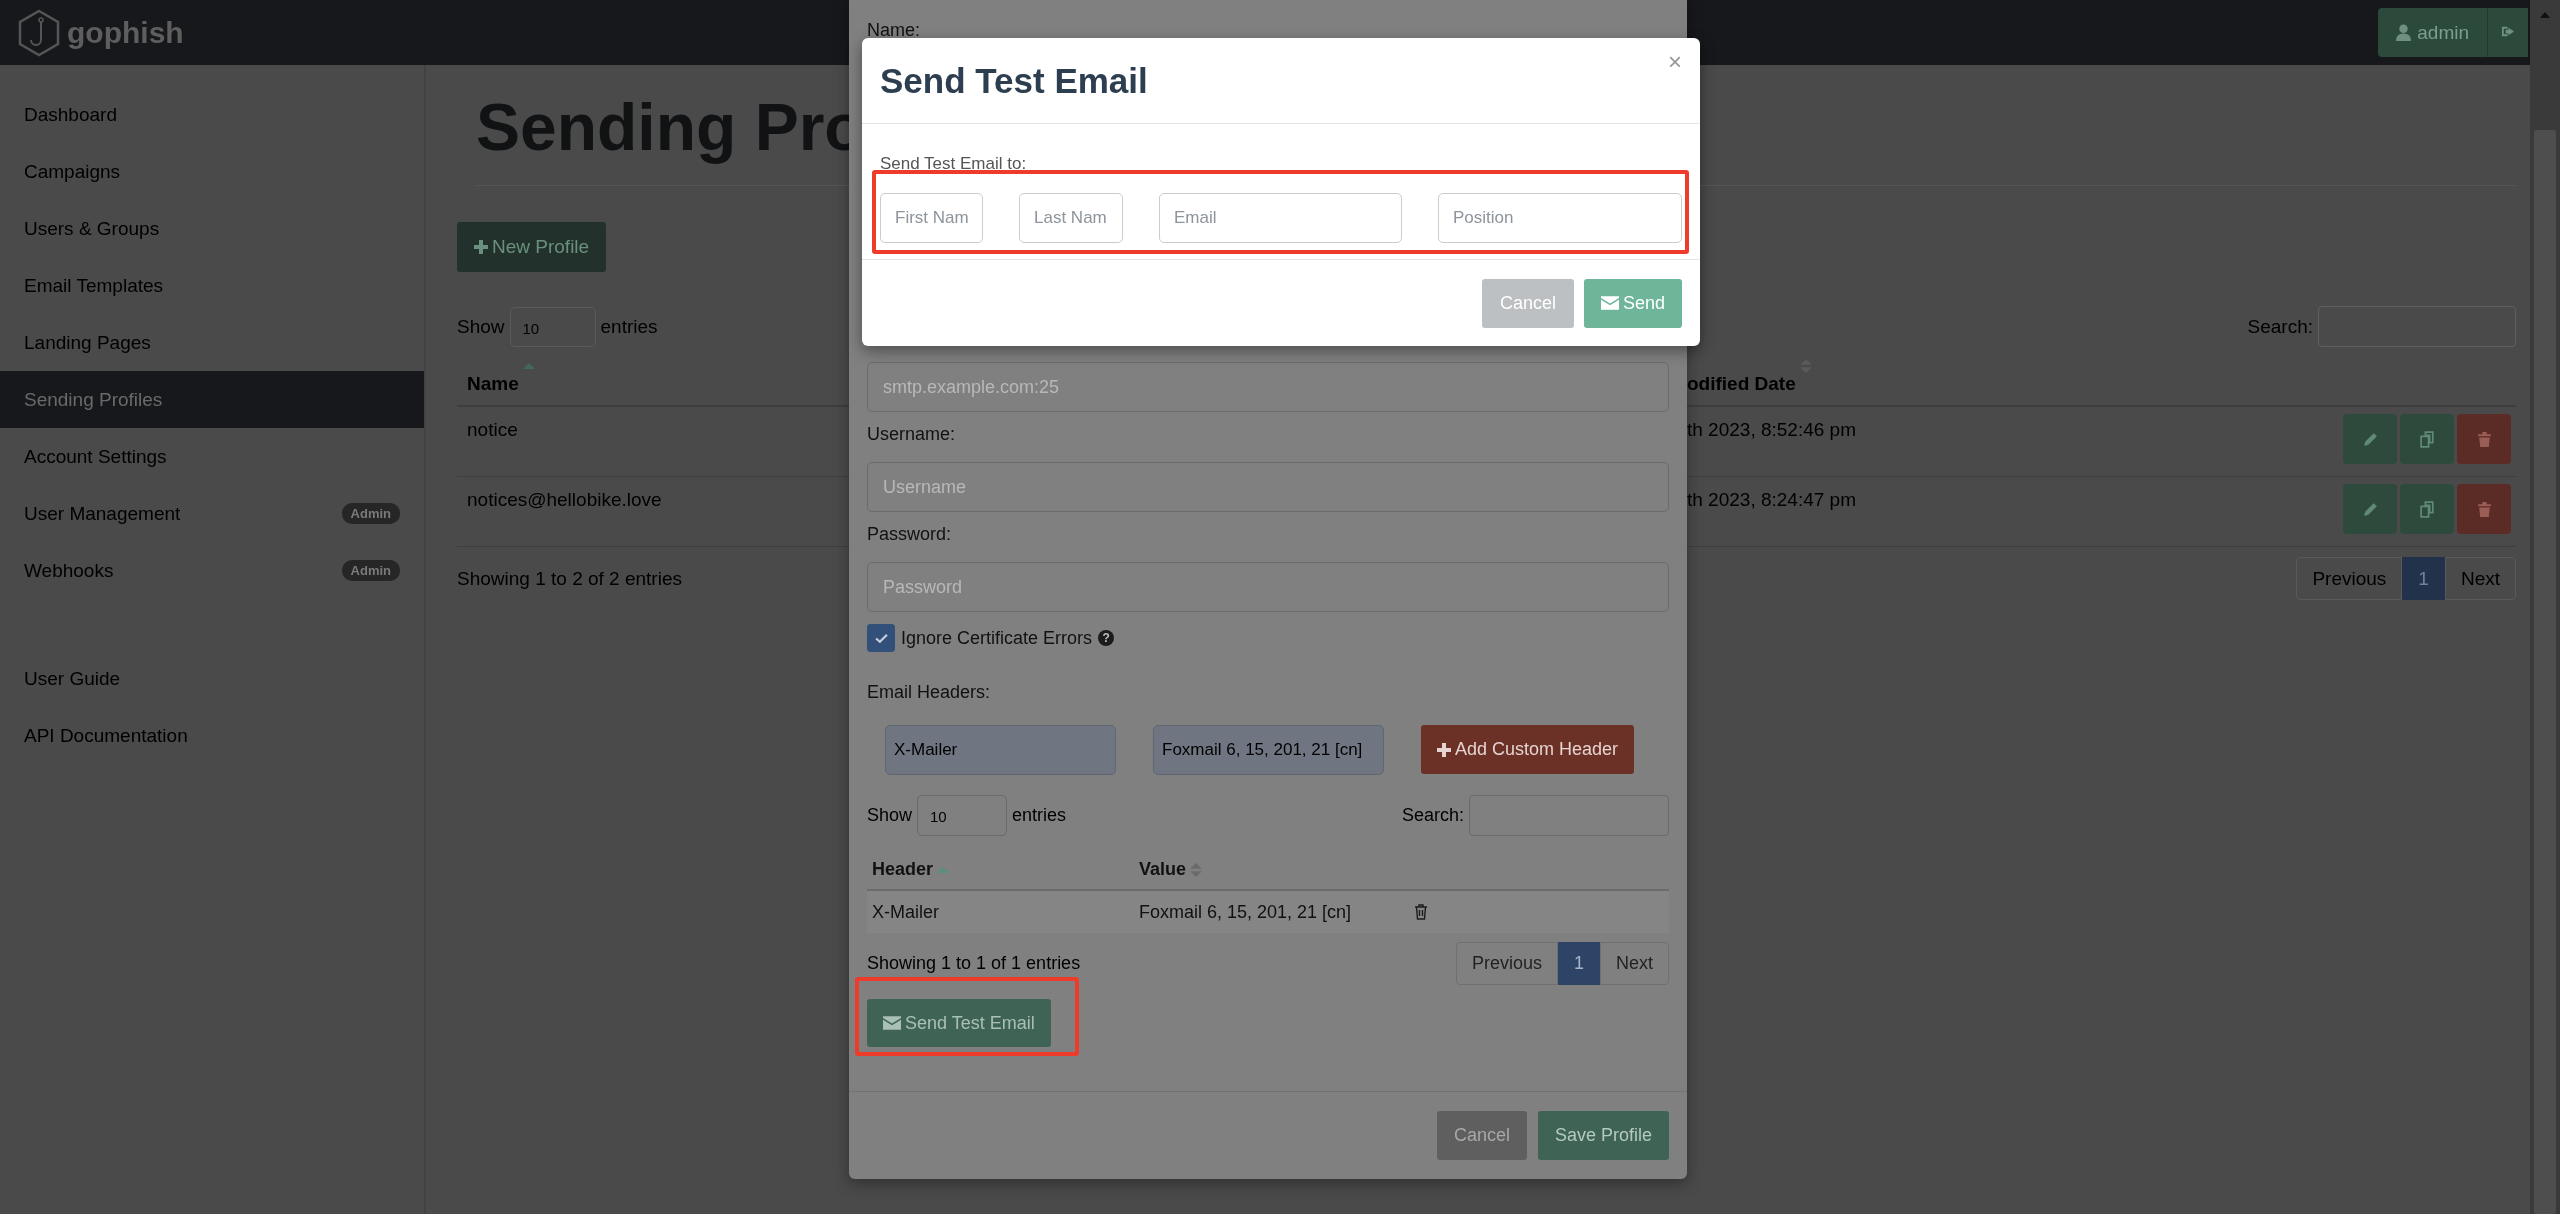 The height and width of the screenshot is (1214, 2560). Describe the element at coordinates (931, 218) in the screenshot. I see `recipient-field: First Nam` at that location.